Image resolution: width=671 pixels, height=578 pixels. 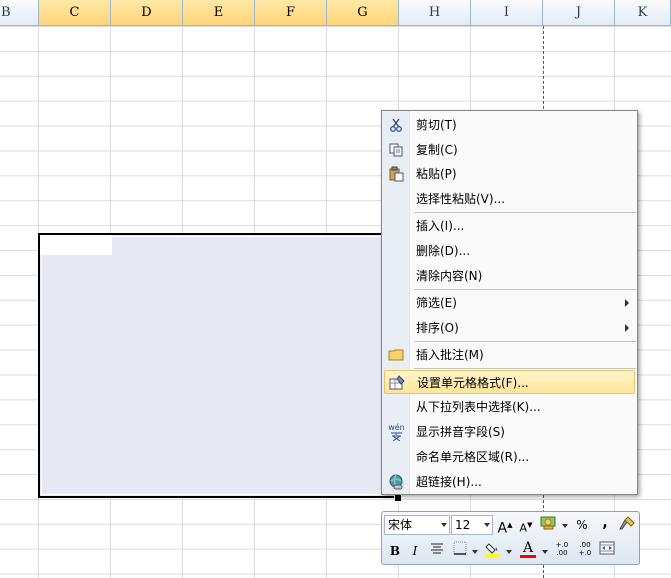 I want to click on comment-icon, so click(x=396, y=355).